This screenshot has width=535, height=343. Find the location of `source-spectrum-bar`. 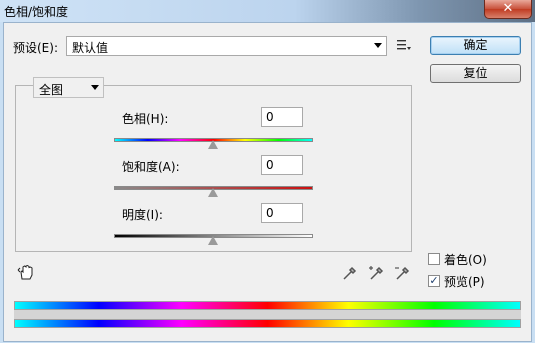

source-spectrum-bar is located at coordinates (267, 305).